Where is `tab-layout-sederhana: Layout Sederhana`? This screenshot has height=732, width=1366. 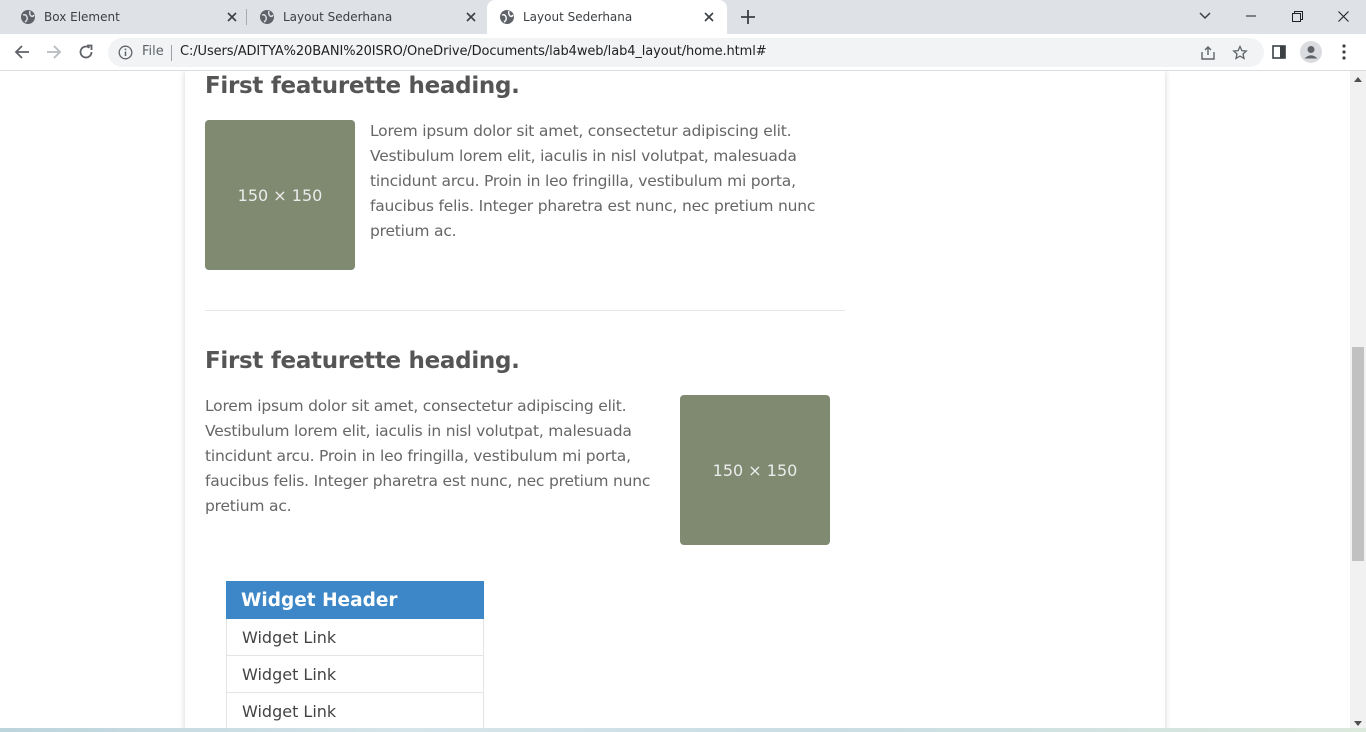 tab-layout-sederhana: Layout Sederhana is located at coordinates (362, 17).